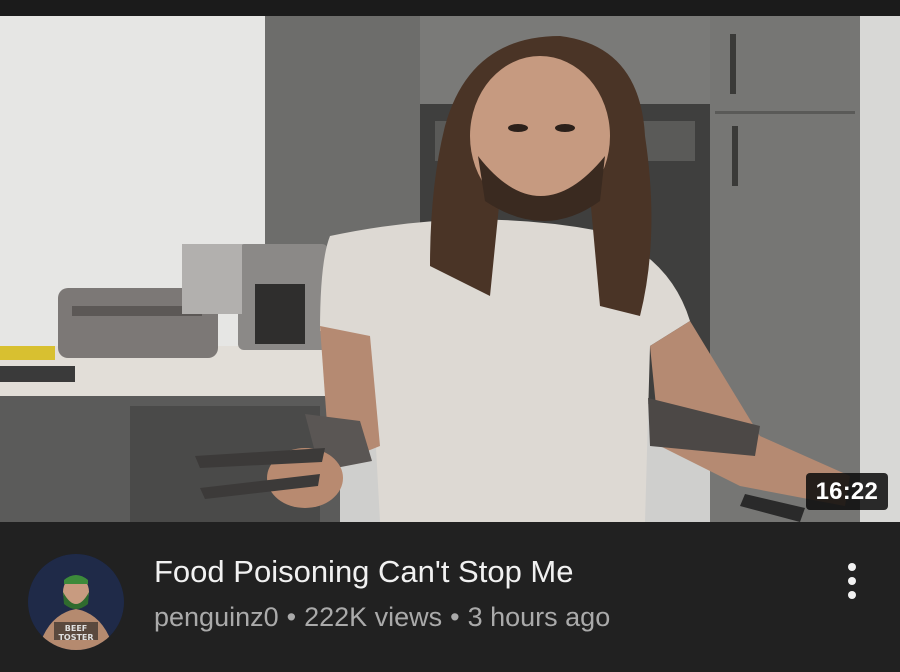 This screenshot has height=672, width=900. Describe the element at coordinates (846, 491) in the screenshot. I see `duration-badge: 16:22` at that location.